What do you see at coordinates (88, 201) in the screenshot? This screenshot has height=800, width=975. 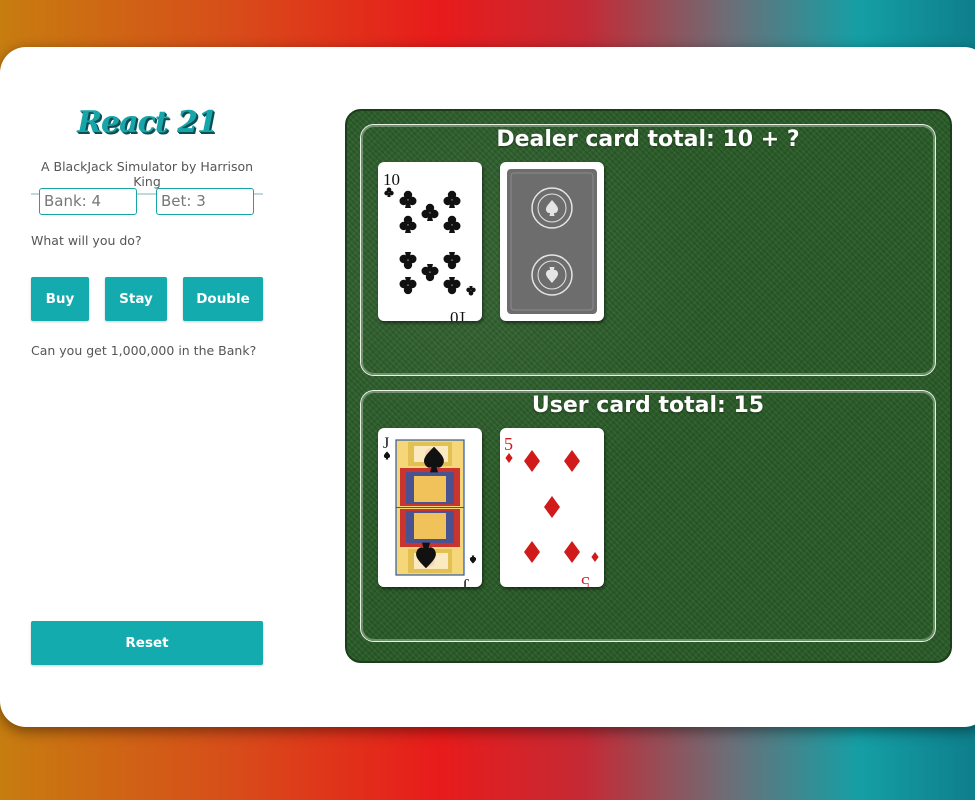 I see `bank-display: Bank: 4` at bounding box center [88, 201].